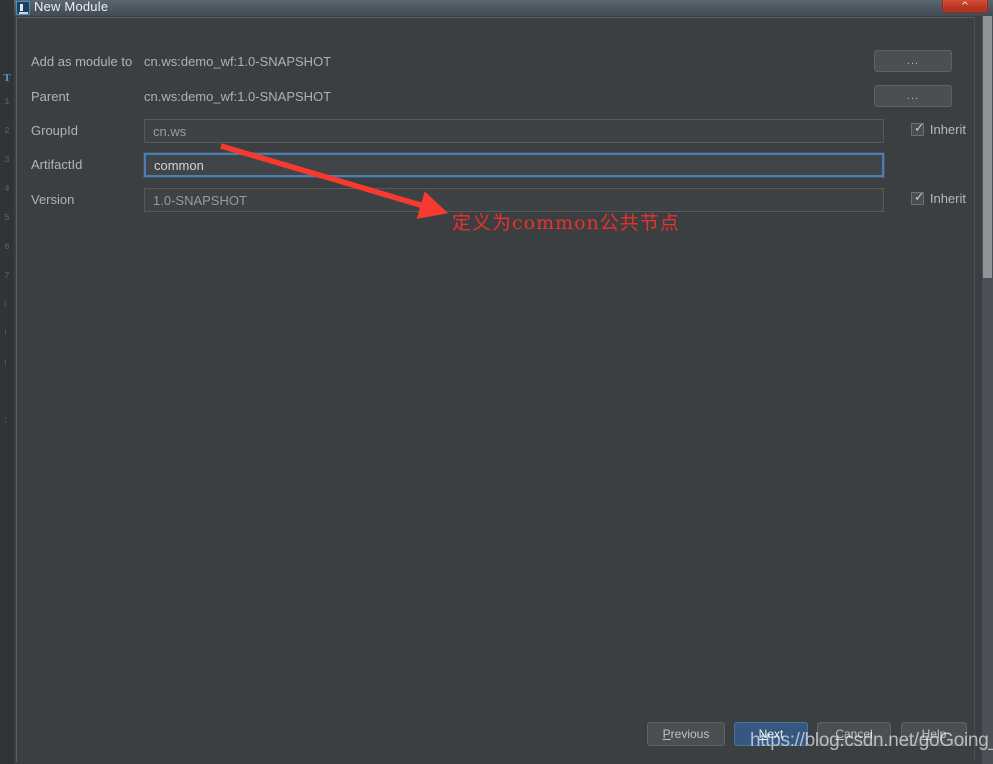 This screenshot has width=993, height=764. I want to click on close-icon: ^, so click(965, 6).